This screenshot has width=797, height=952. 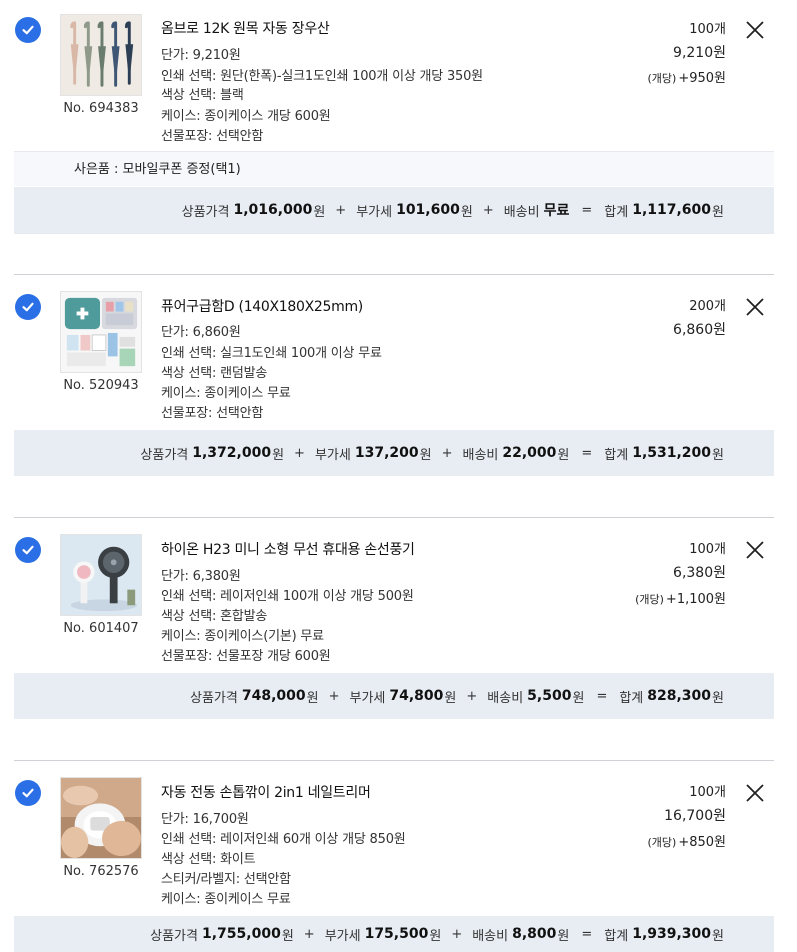 What do you see at coordinates (428, 210) in the screenshot?
I see `vat-value: 101,600` at bounding box center [428, 210].